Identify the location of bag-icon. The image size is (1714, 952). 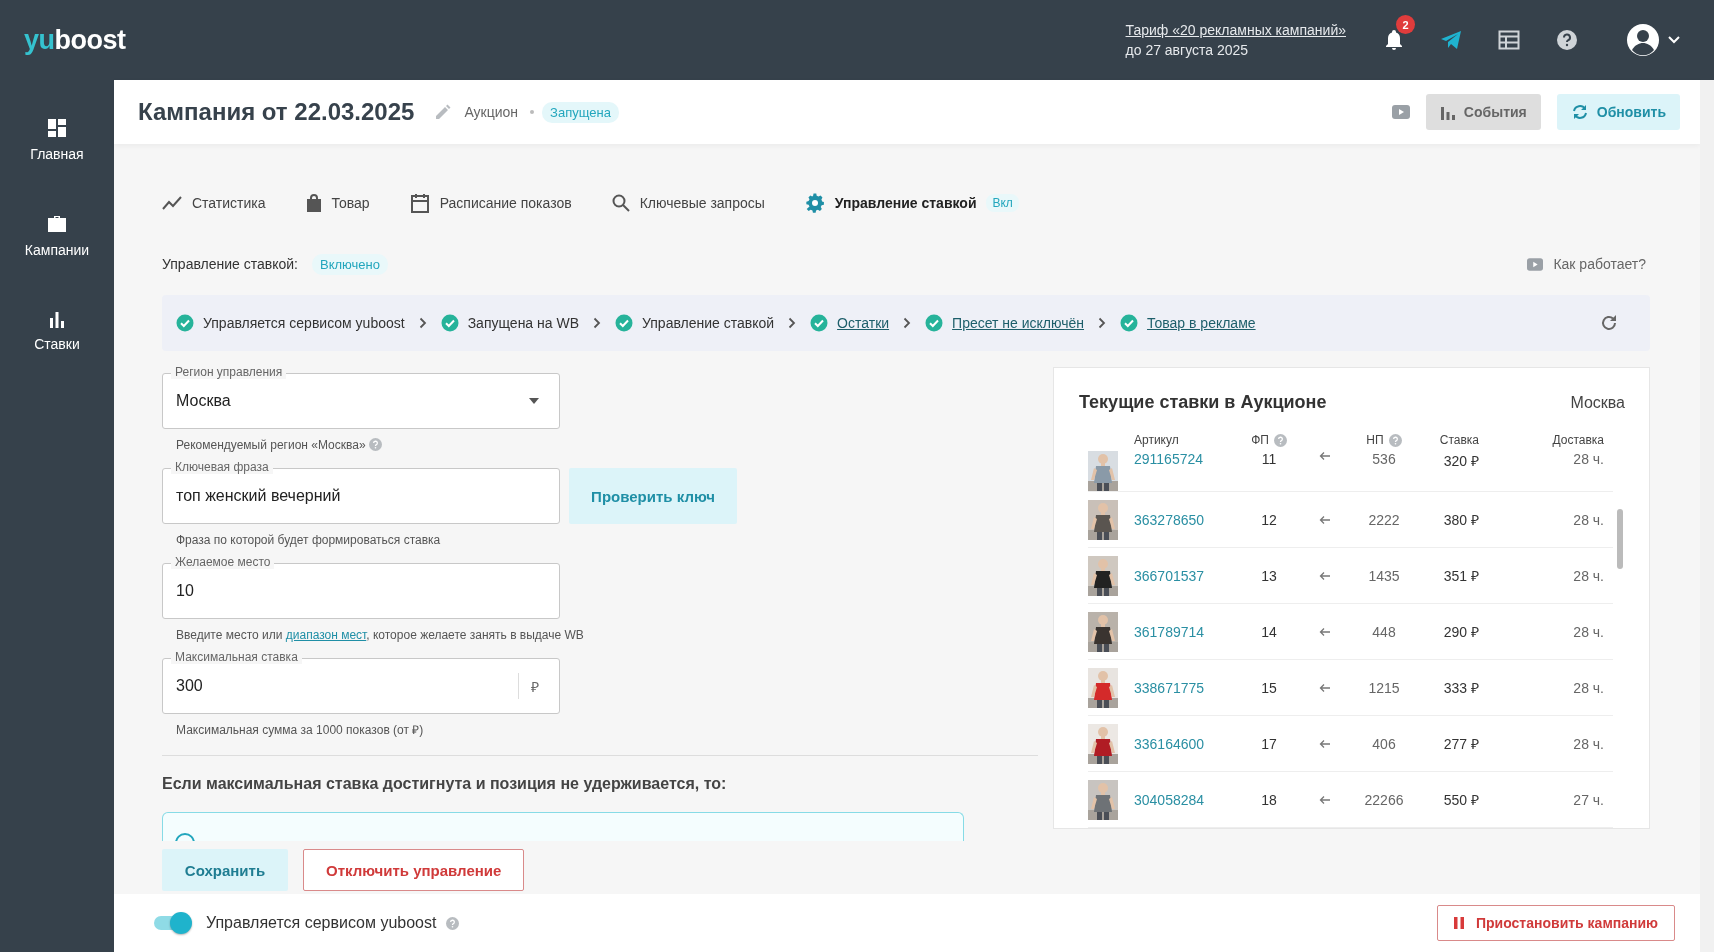
(313, 203).